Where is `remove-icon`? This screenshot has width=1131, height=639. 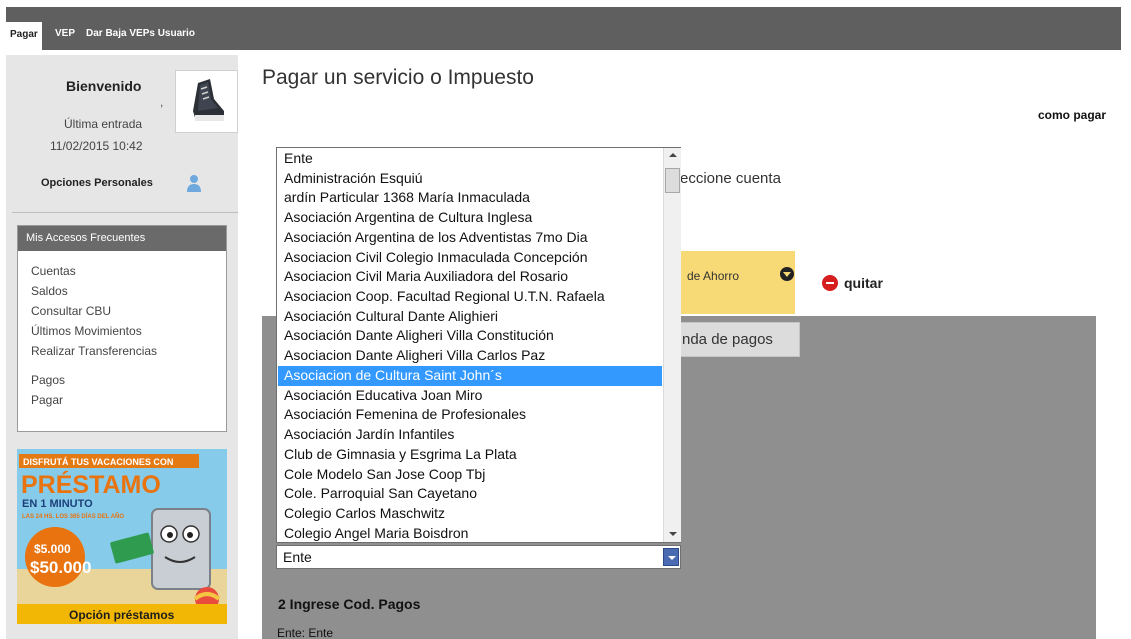 remove-icon is located at coordinates (830, 283).